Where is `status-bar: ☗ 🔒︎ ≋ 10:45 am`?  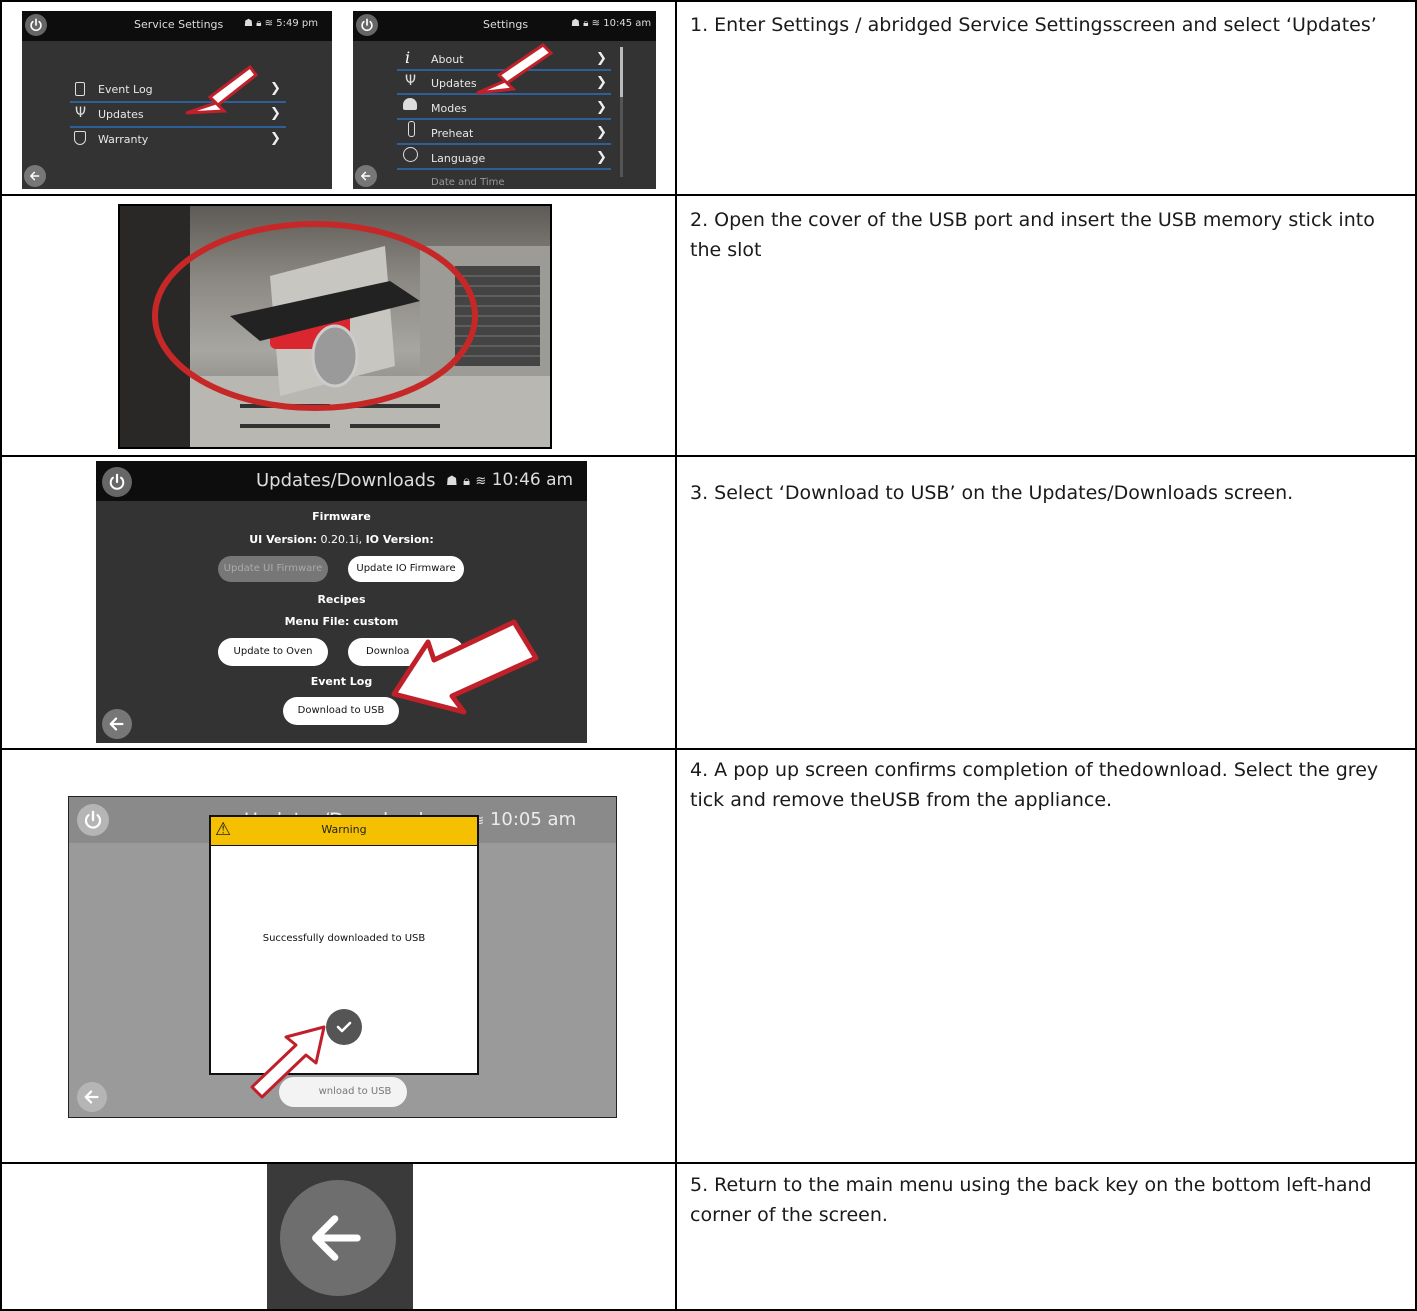
status-bar: ☗ 🔒︎ ≋ 10:45 am is located at coordinates (611, 23).